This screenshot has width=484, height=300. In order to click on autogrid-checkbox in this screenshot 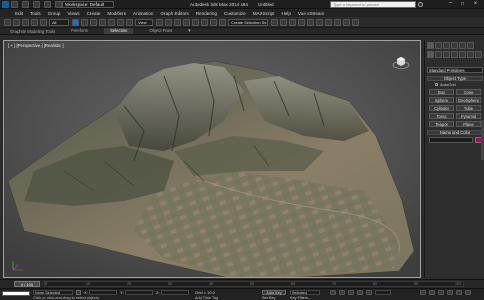, I will do `click(436, 84)`.